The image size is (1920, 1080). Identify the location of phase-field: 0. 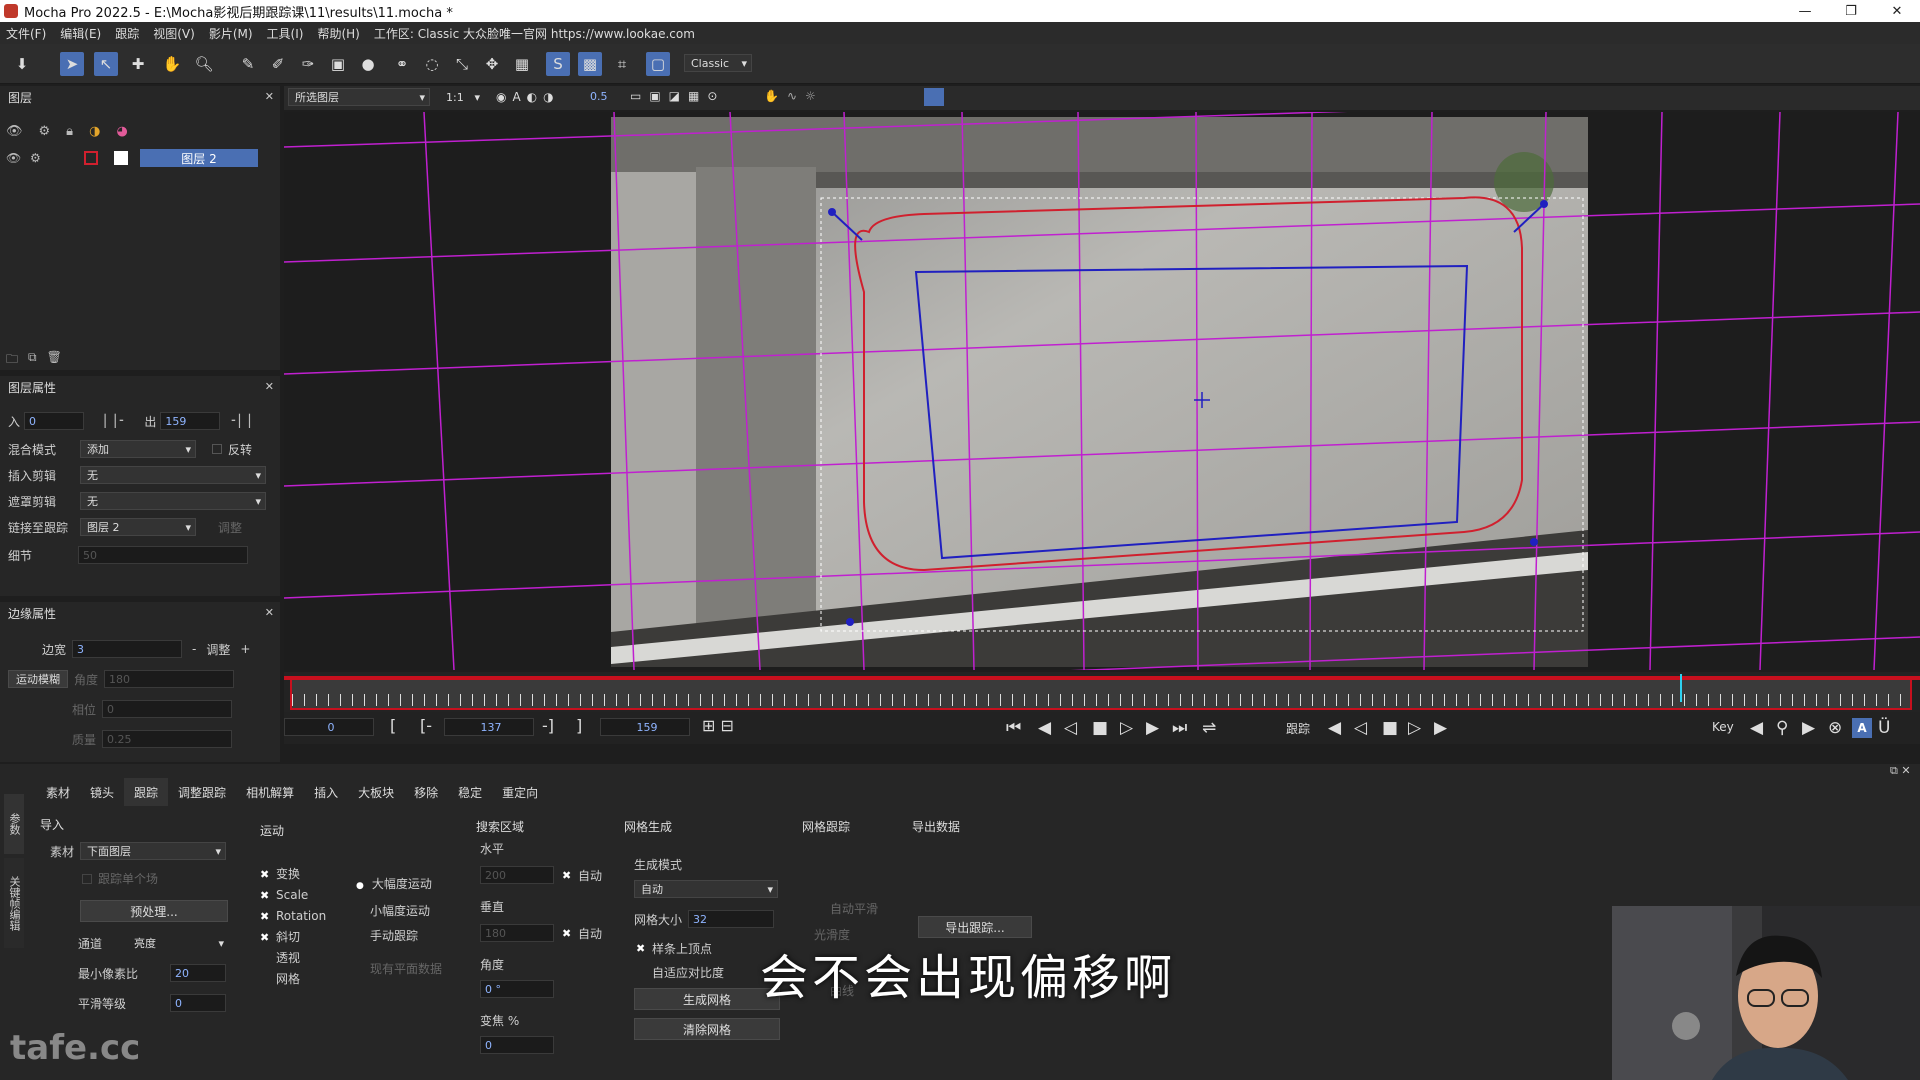
(167, 709).